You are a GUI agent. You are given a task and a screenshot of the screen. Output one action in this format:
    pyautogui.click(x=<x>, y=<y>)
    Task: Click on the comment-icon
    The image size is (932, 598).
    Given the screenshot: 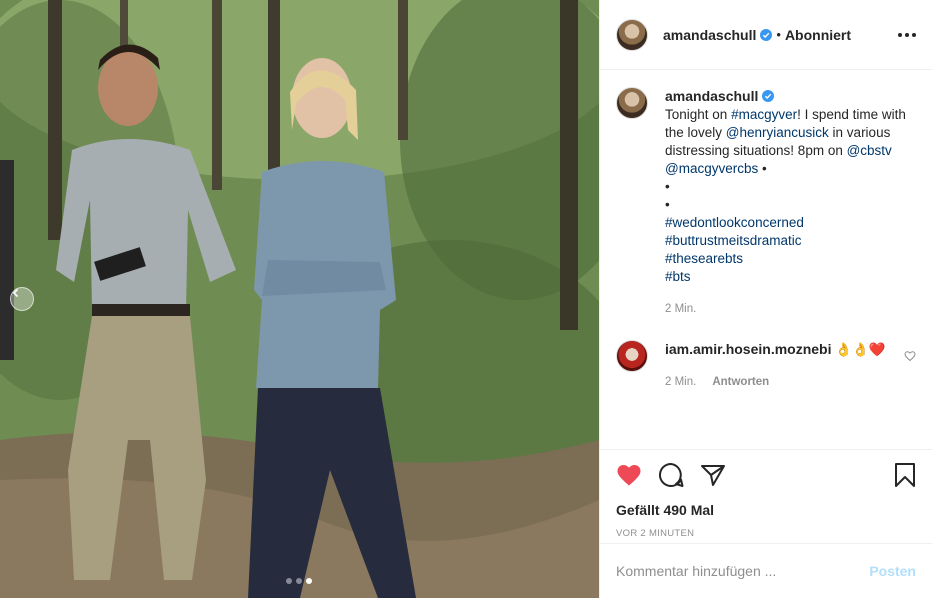 What is the action you would take?
    pyautogui.click(x=671, y=475)
    